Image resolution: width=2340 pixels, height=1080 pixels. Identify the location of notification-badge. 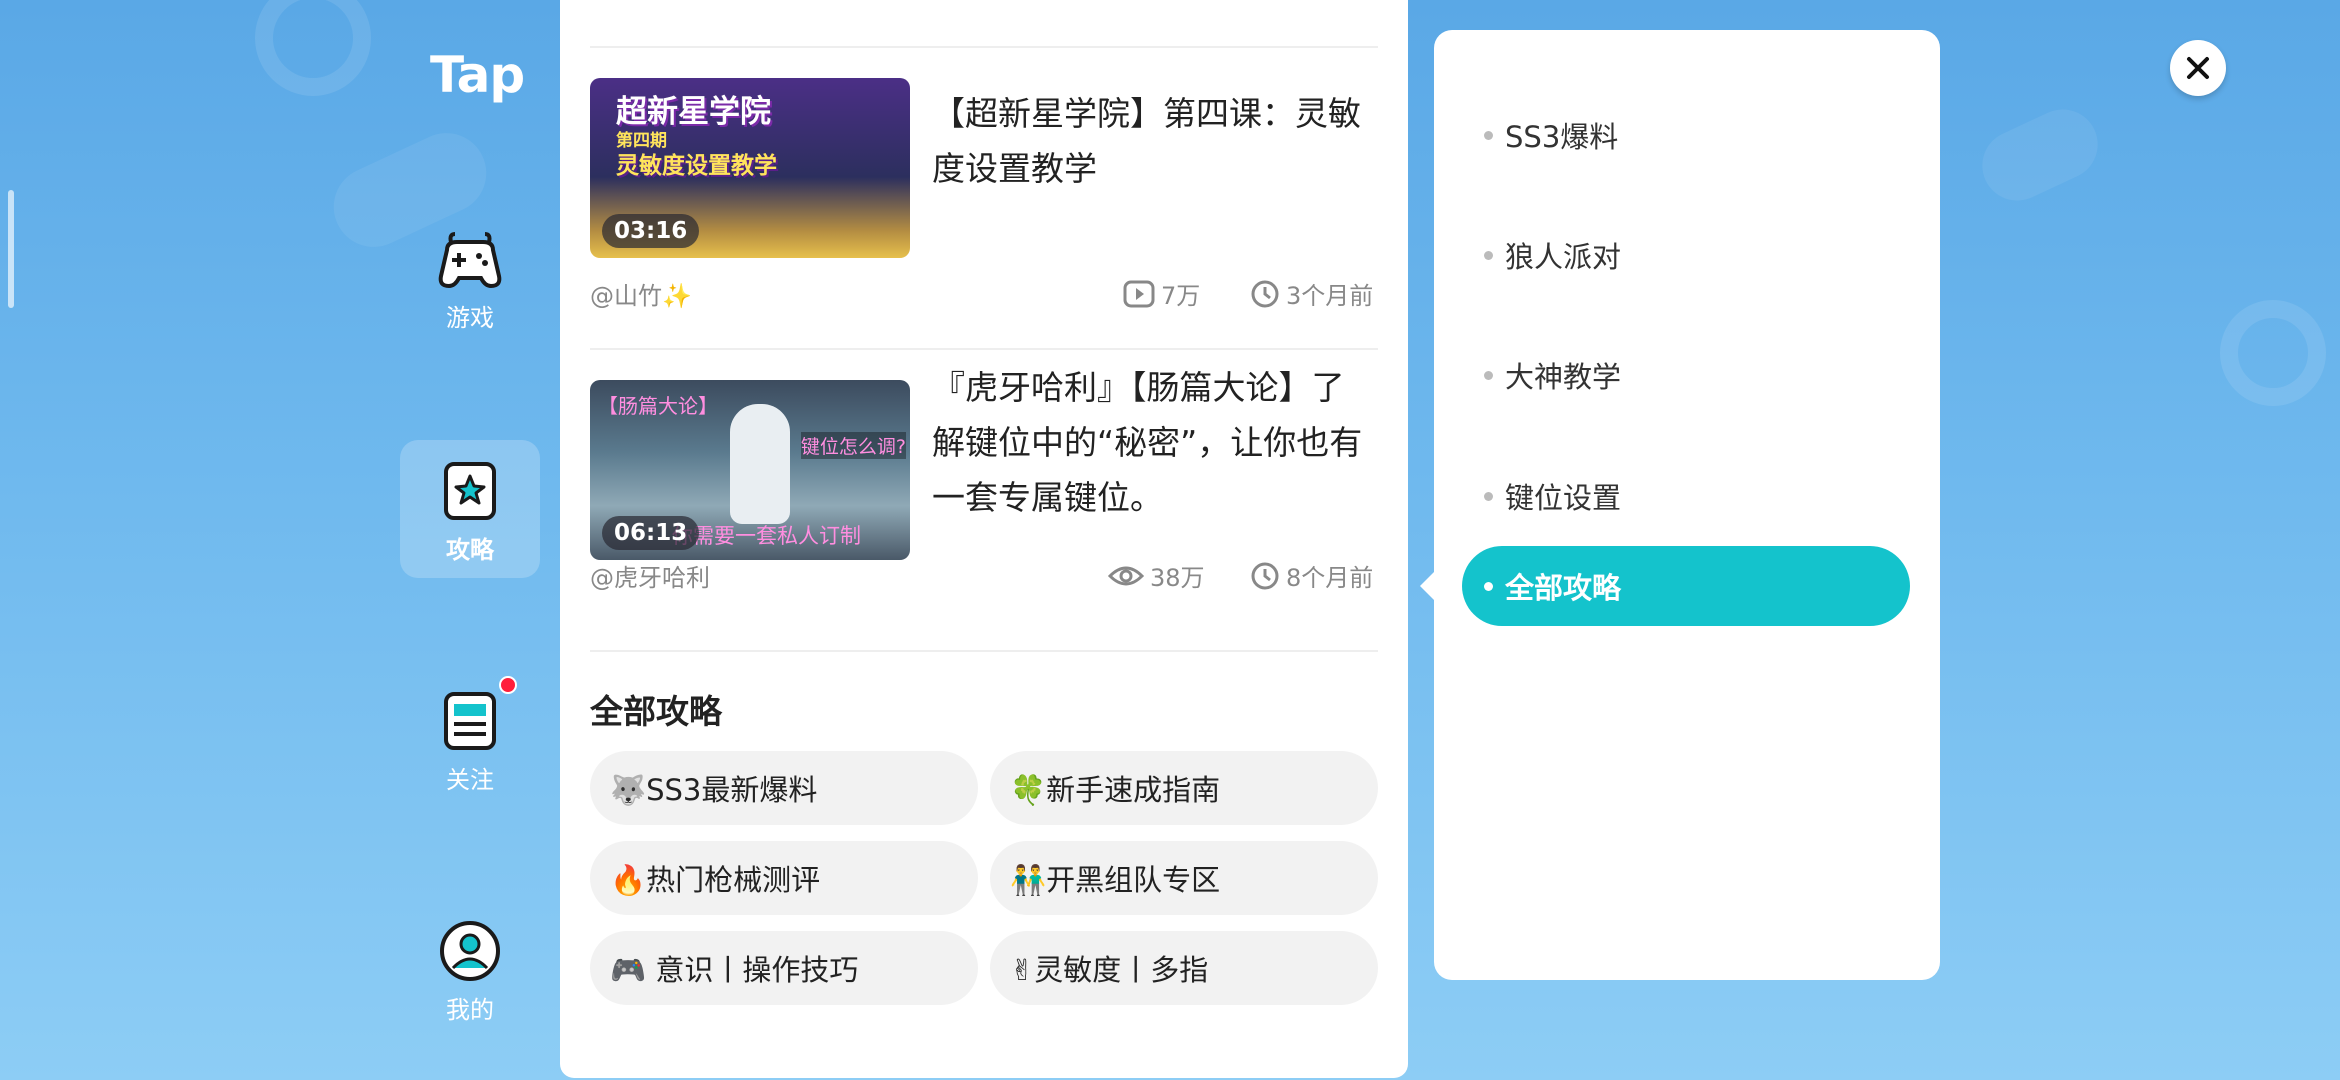
(508, 685).